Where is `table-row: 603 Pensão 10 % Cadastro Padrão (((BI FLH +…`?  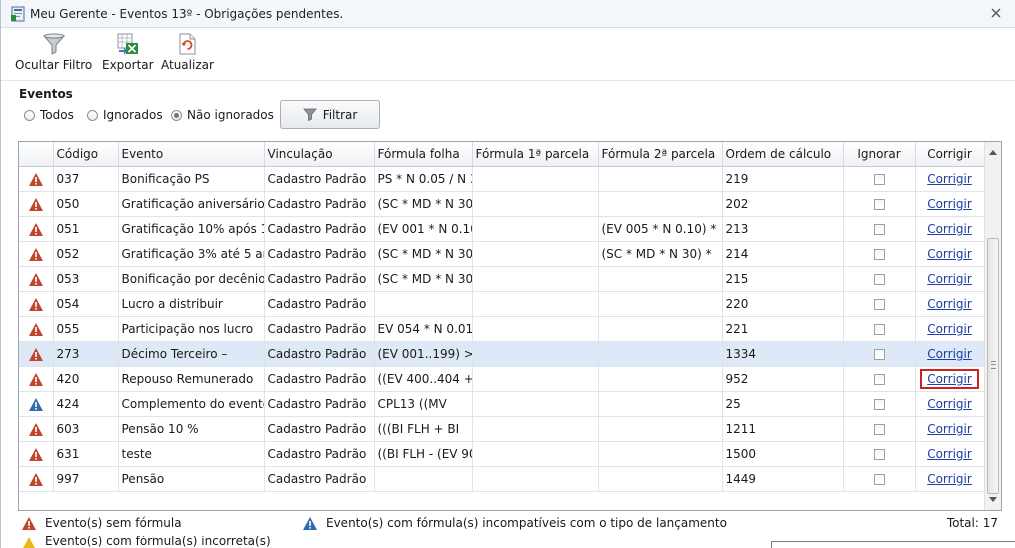
table-row: 603 Pensão 10 % Cadastro Padrão (((BI FLH +… is located at coordinates (502, 429).